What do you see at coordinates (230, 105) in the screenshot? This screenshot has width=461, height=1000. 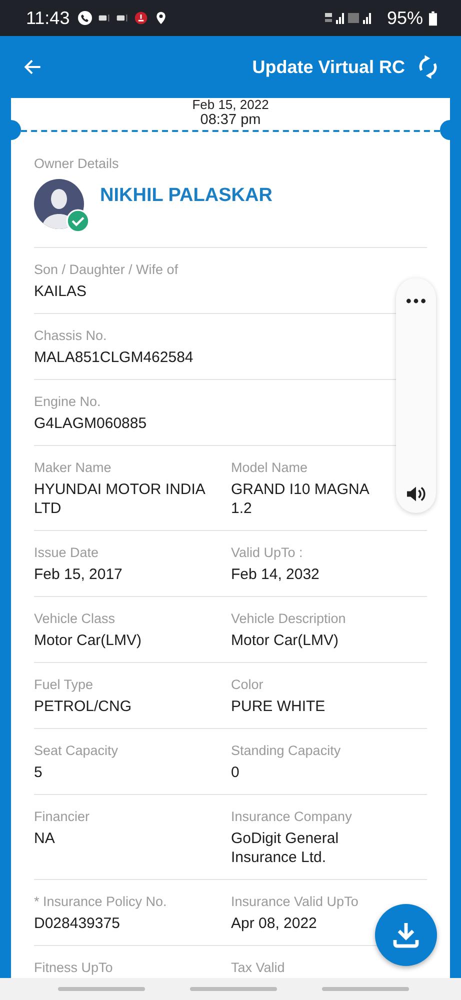 I see `date-text: Feb 15, 2022` at bounding box center [230, 105].